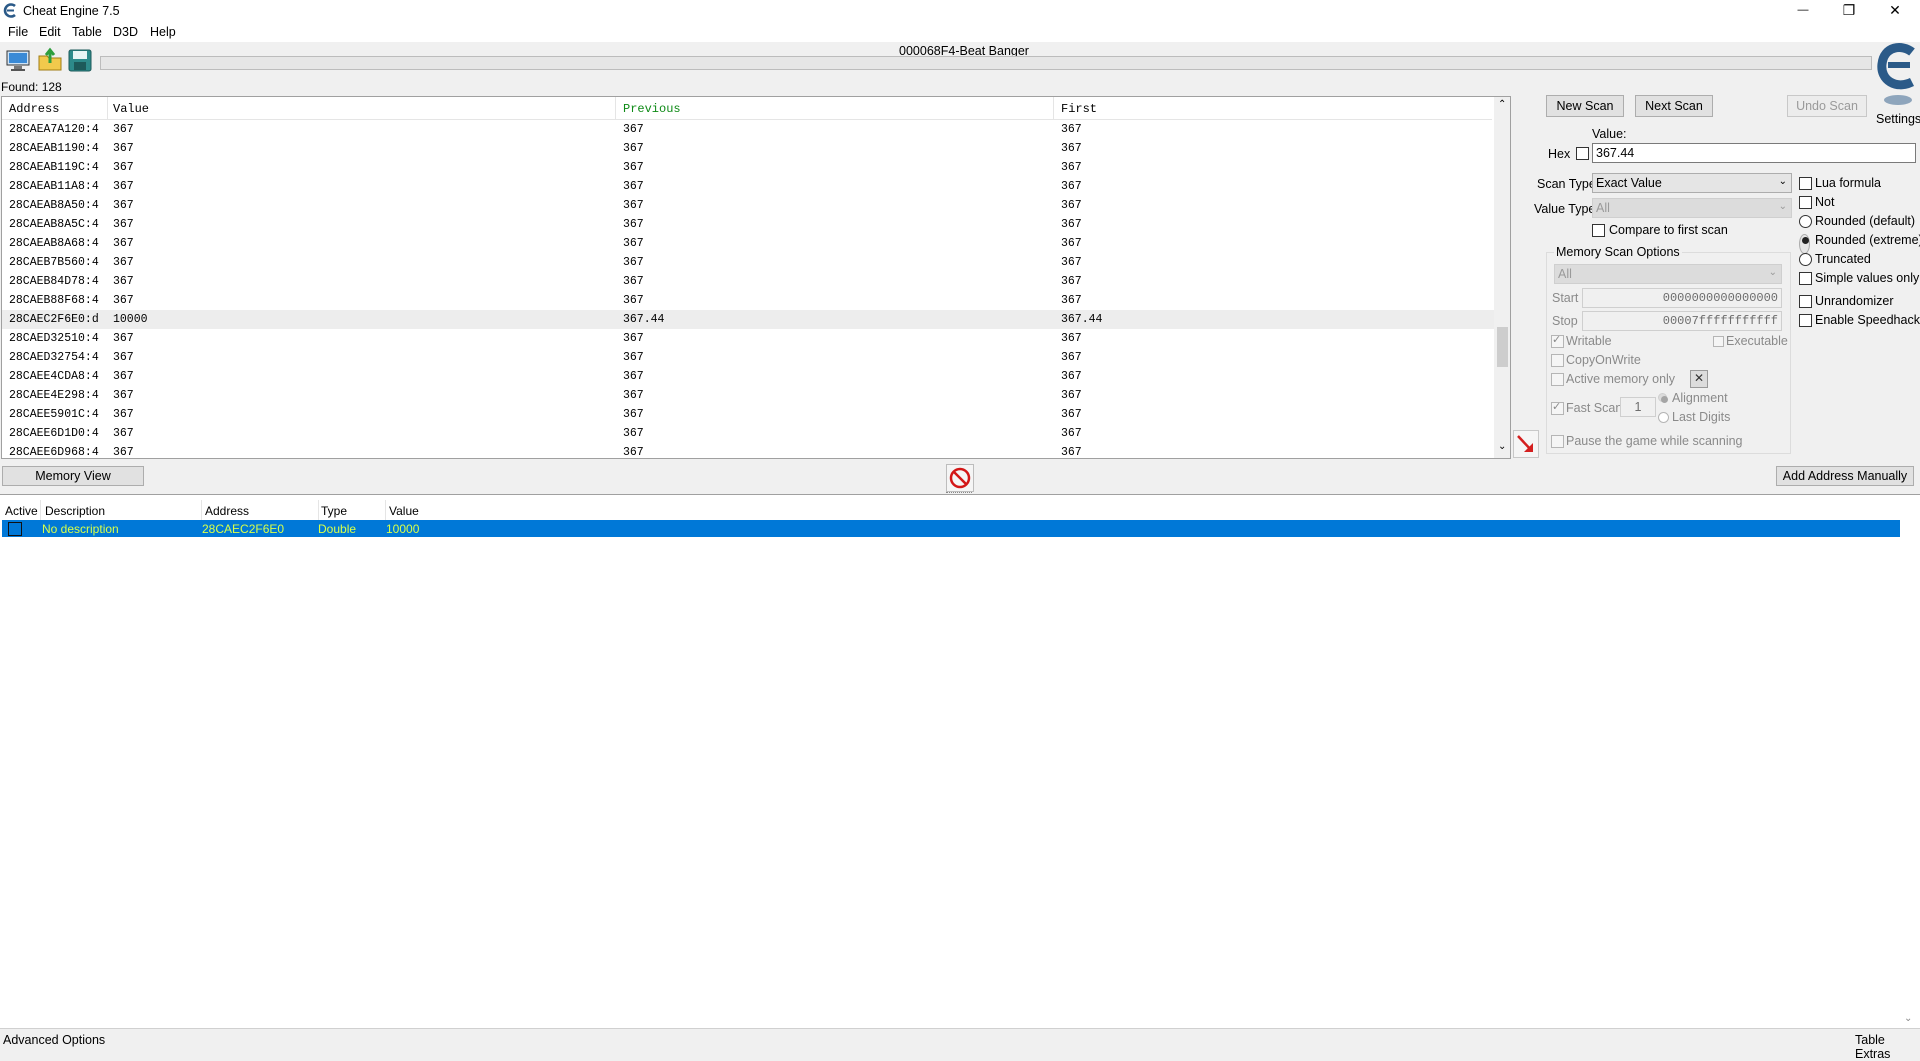 The height and width of the screenshot is (1061, 1920). What do you see at coordinates (18, 32) in the screenshot?
I see `menu-file: File` at bounding box center [18, 32].